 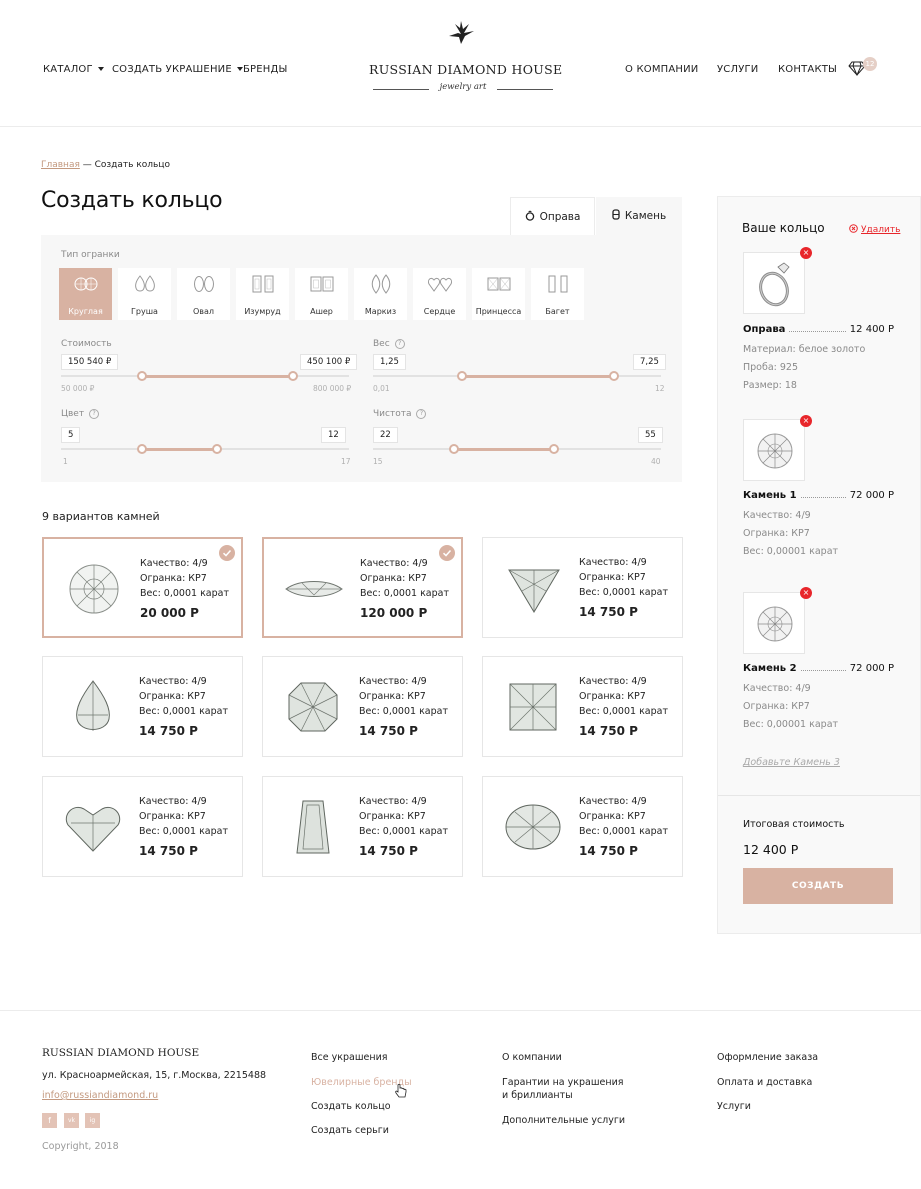 What do you see at coordinates (767, 1057) in the screenshot?
I see `footer-link-ordering: Оформление заказа` at bounding box center [767, 1057].